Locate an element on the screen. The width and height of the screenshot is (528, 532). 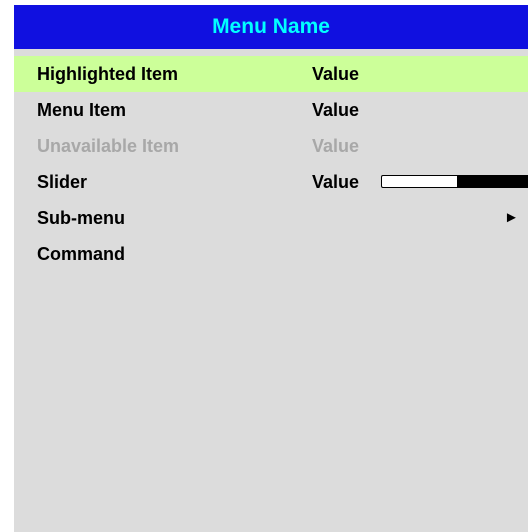
menu-item-submenu: Sub-menu ► is located at coordinates (271, 218).